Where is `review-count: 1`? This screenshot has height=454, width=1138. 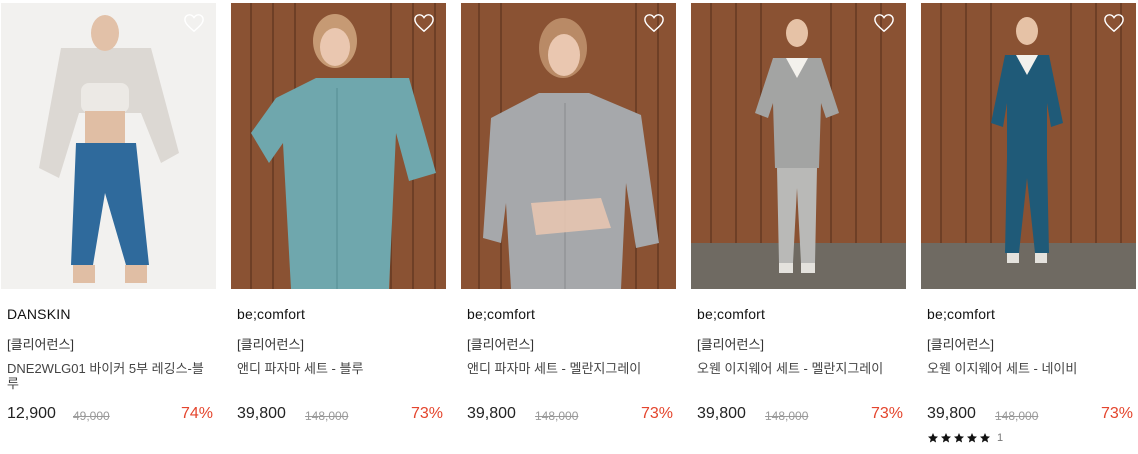
review-count: 1 is located at coordinates (1000, 438).